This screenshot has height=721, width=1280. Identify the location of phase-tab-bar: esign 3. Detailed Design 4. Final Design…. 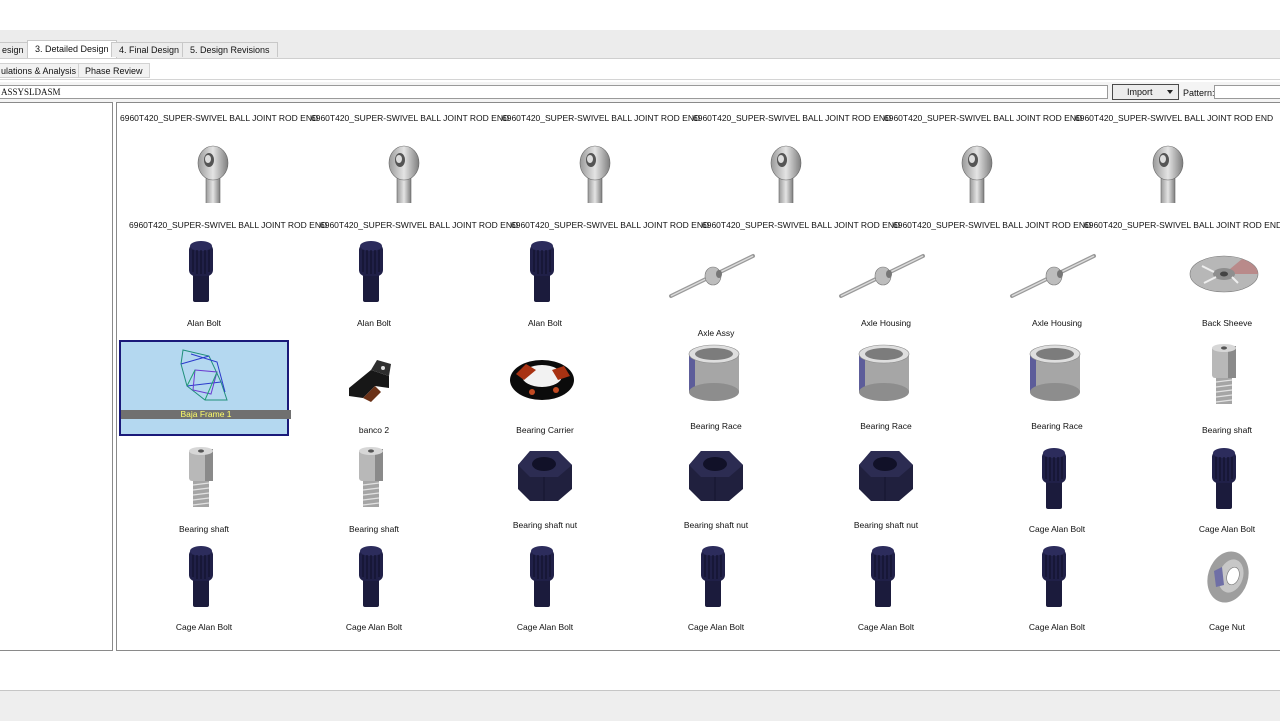
(640, 44).